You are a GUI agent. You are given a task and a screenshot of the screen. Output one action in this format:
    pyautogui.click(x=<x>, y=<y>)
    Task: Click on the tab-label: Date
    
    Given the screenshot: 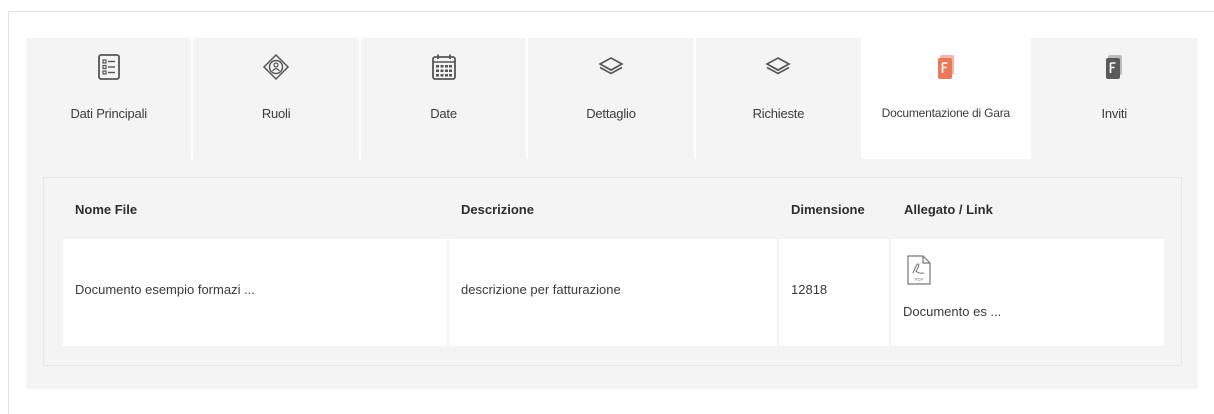 What is the action you would take?
    pyautogui.click(x=443, y=113)
    